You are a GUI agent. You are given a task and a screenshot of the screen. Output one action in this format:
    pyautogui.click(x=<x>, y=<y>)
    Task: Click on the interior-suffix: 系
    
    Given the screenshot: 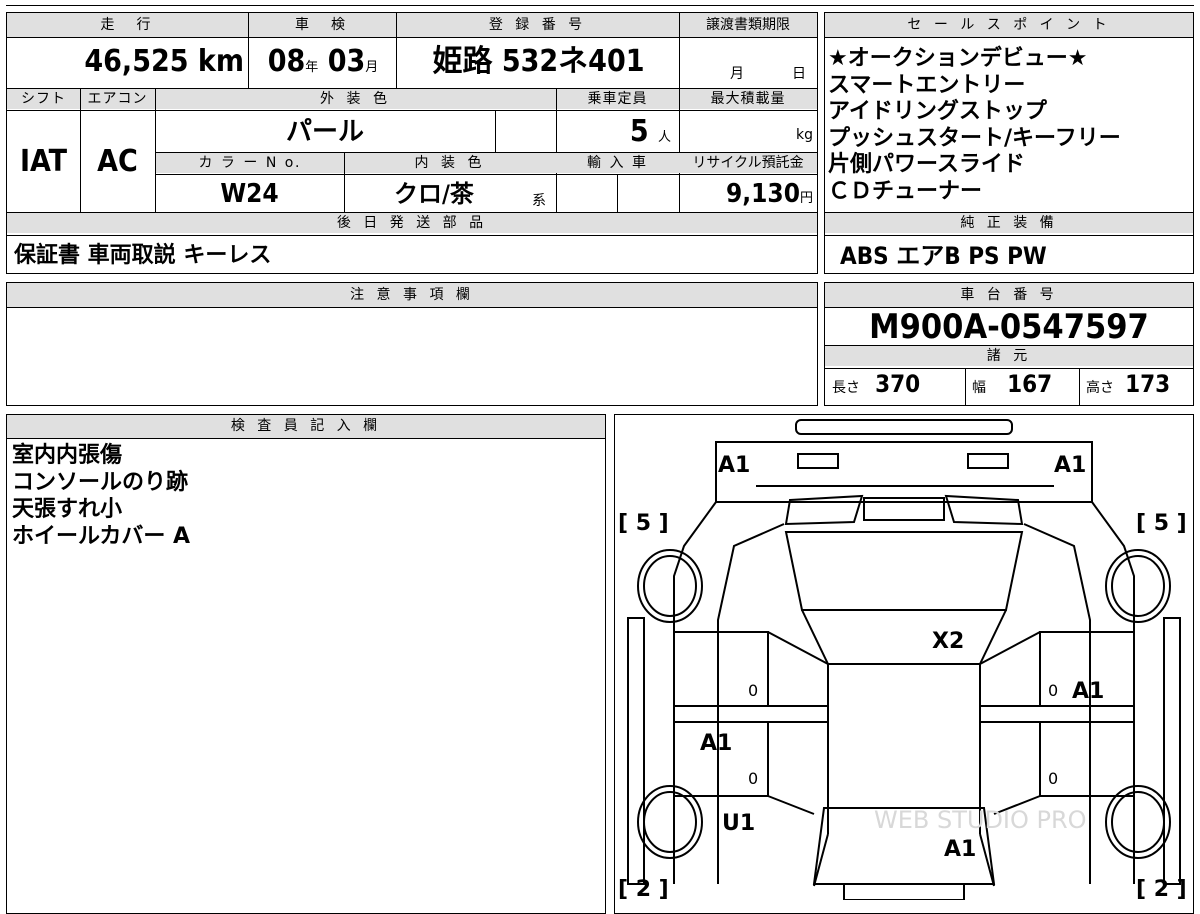 What is the action you would take?
    pyautogui.click(x=539, y=201)
    